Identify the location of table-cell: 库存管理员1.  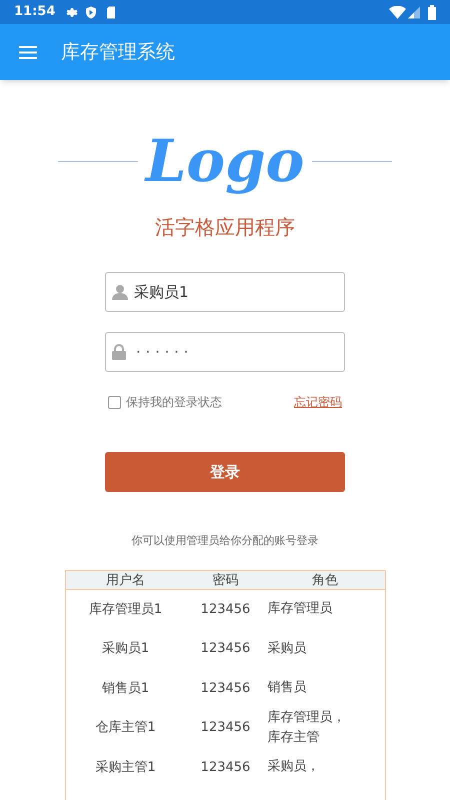
(125, 609).